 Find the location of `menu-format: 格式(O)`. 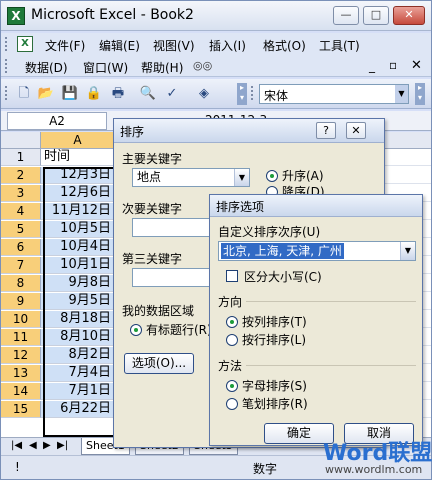

menu-format: 格式(O) is located at coordinates (284, 45).